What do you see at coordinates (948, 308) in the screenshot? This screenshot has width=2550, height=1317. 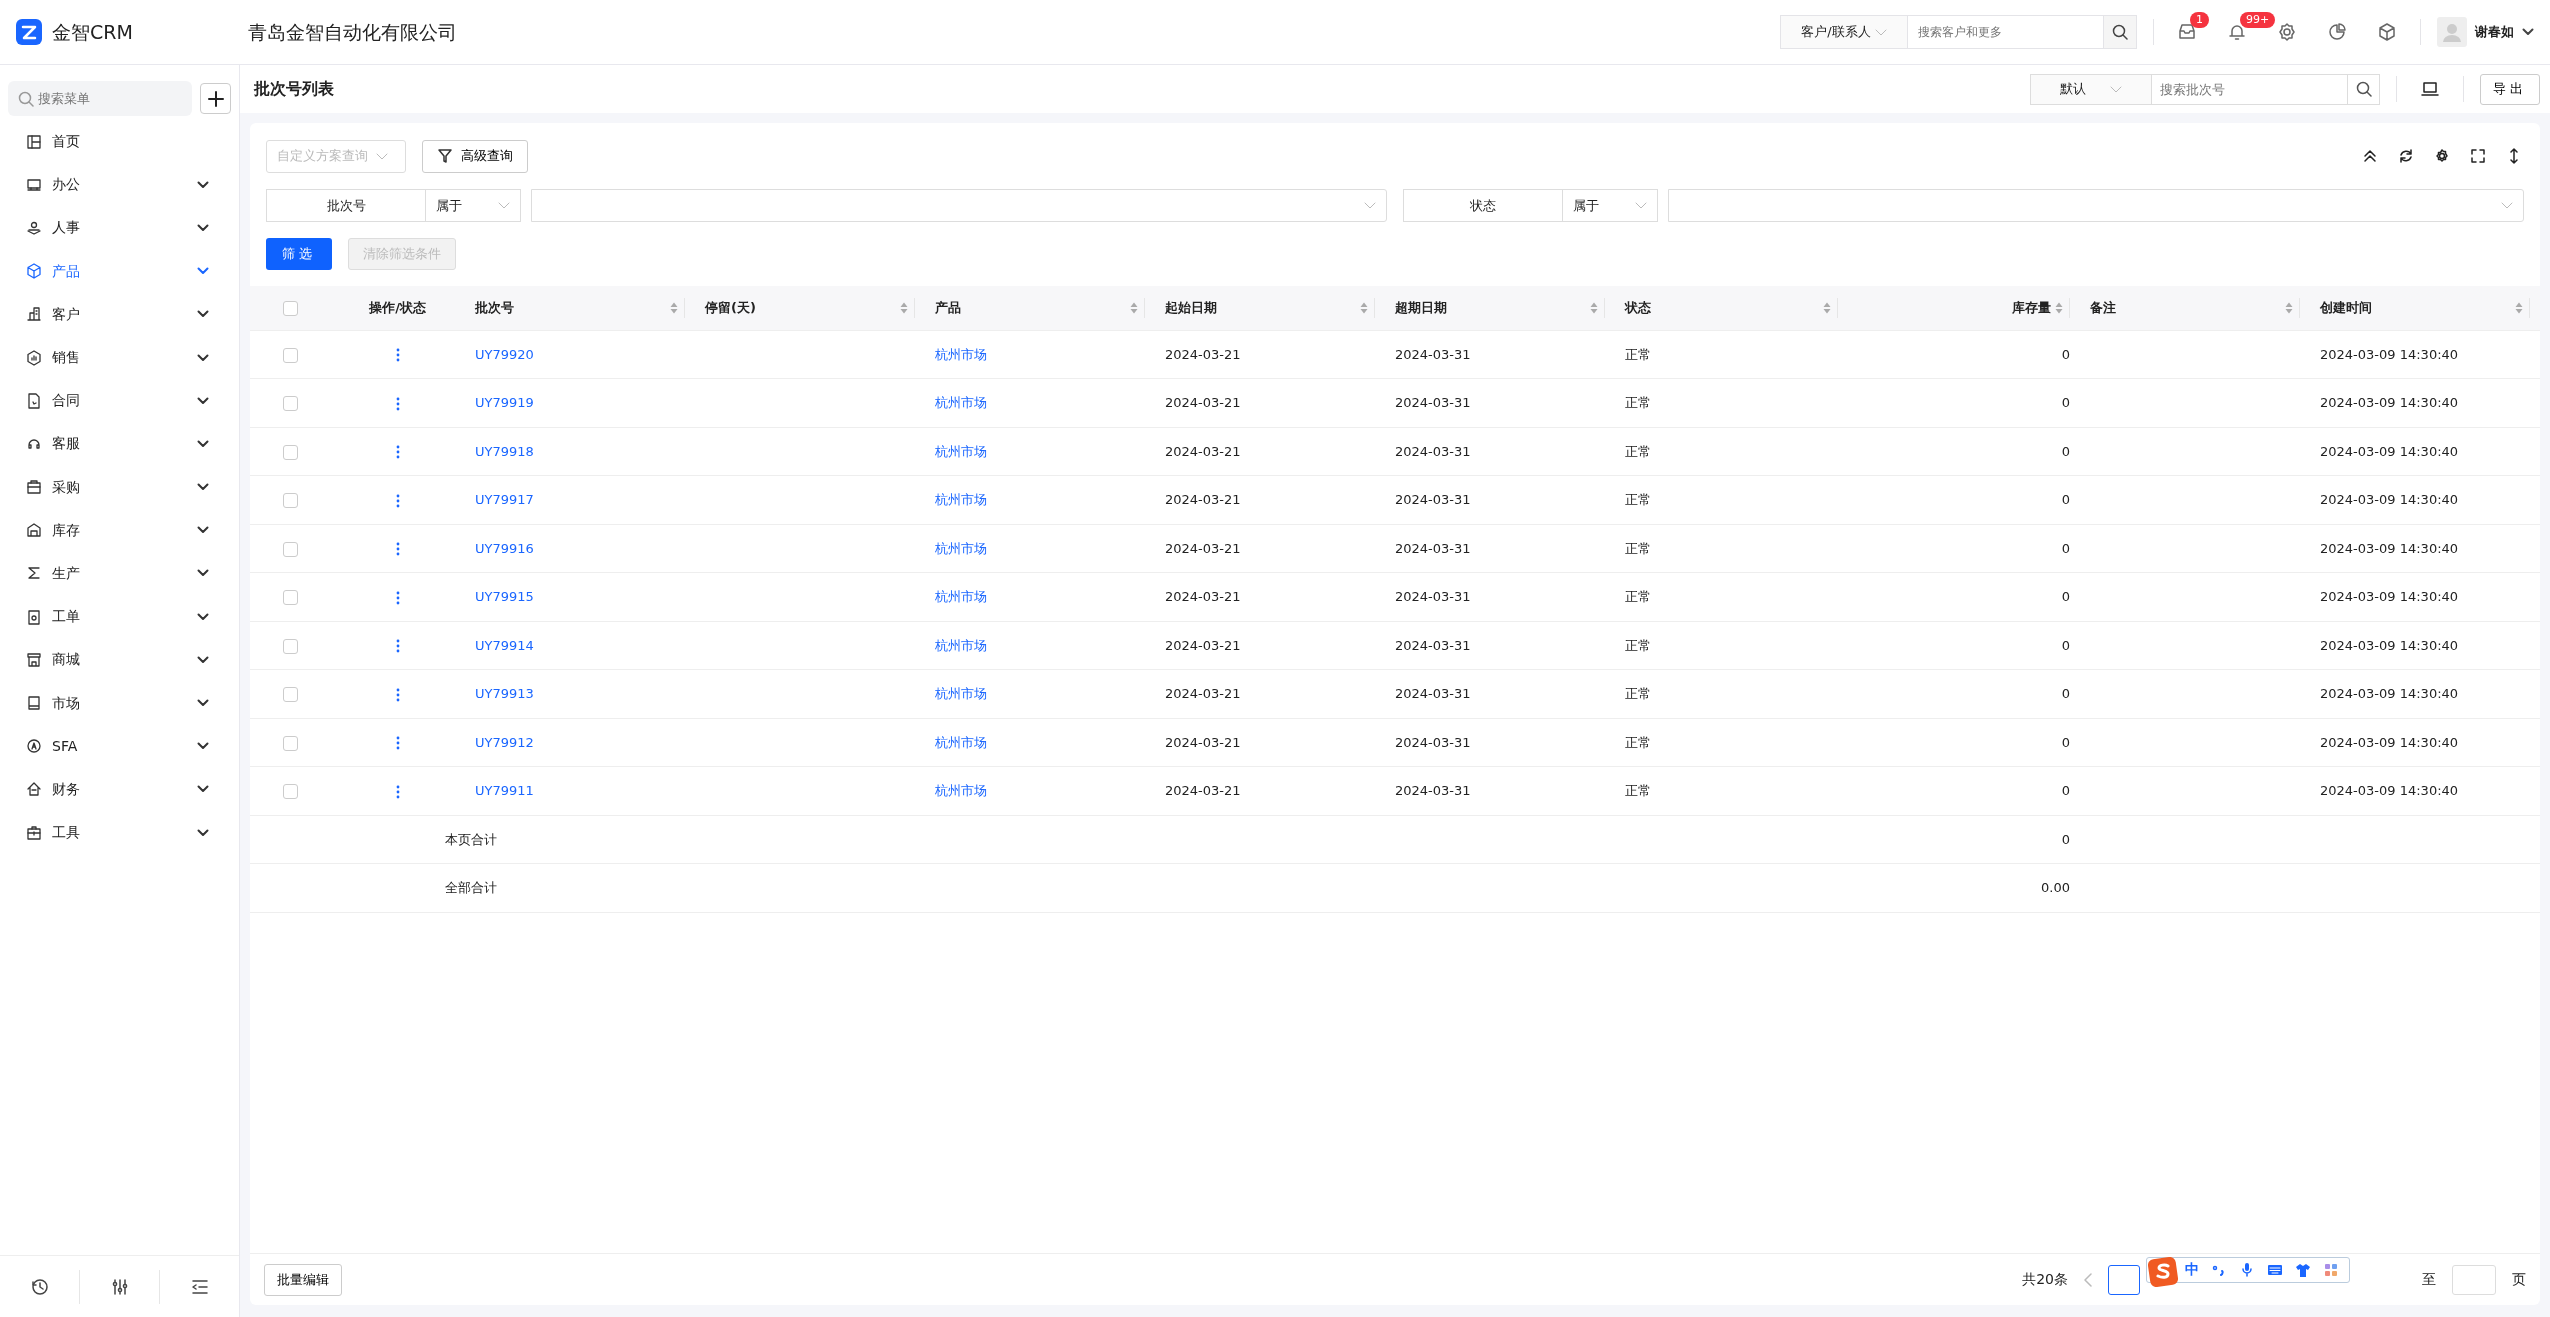 I see `column-header: 产品` at bounding box center [948, 308].